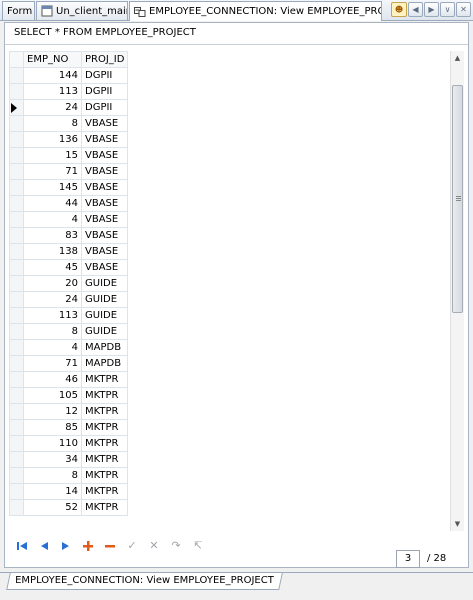 This screenshot has height=600, width=473. I want to click on post-edit-icon: ✓, so click(132, 546).